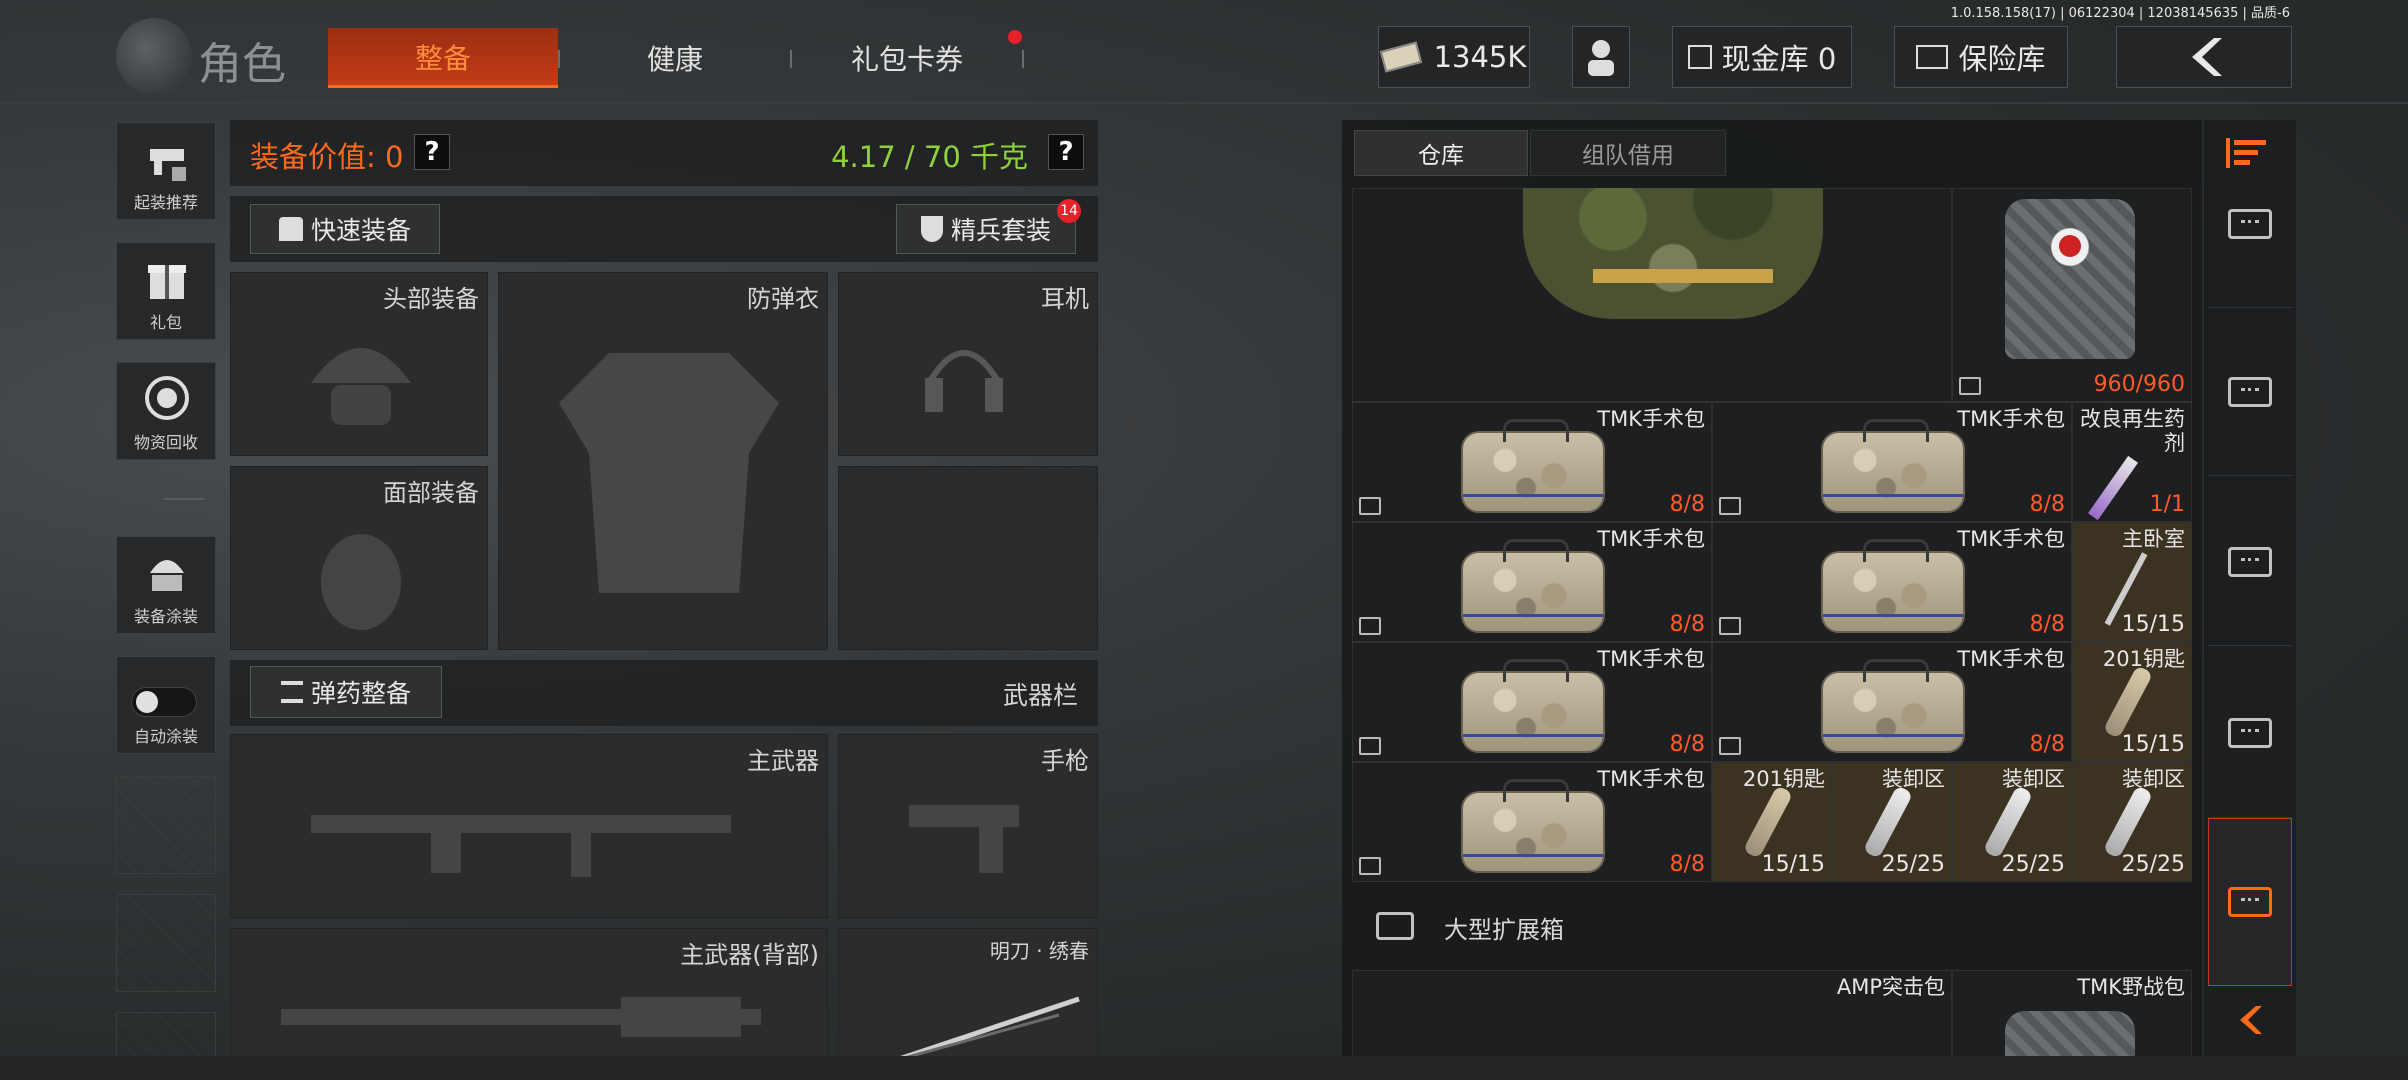  Describe the element at coordinates (164, 702) in the screenshot. I see `toggle-icon` at that location.